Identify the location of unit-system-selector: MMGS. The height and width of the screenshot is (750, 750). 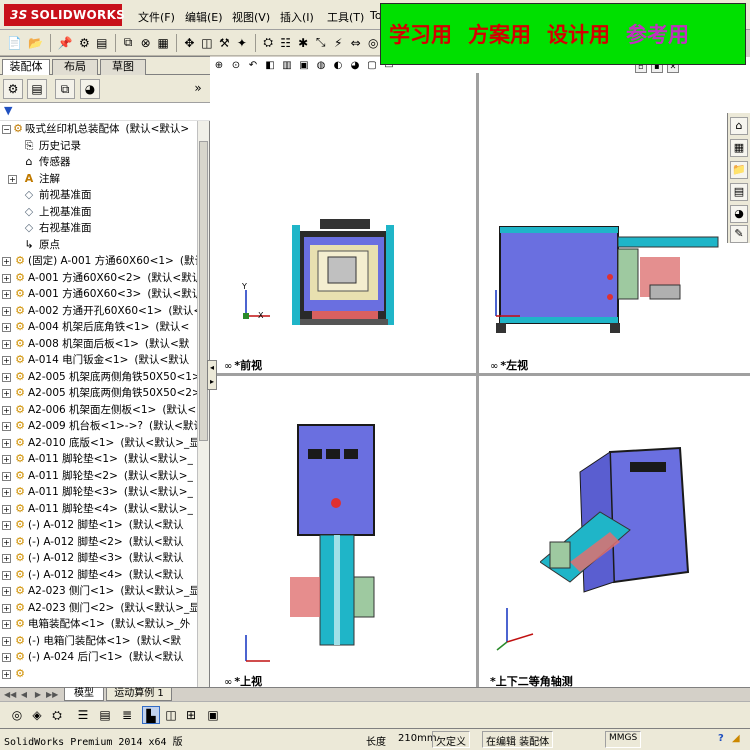
(623, 739).